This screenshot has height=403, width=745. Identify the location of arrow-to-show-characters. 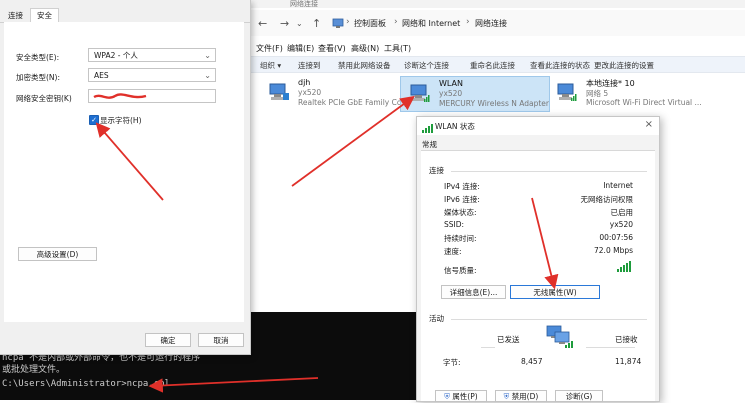
(129, 161).